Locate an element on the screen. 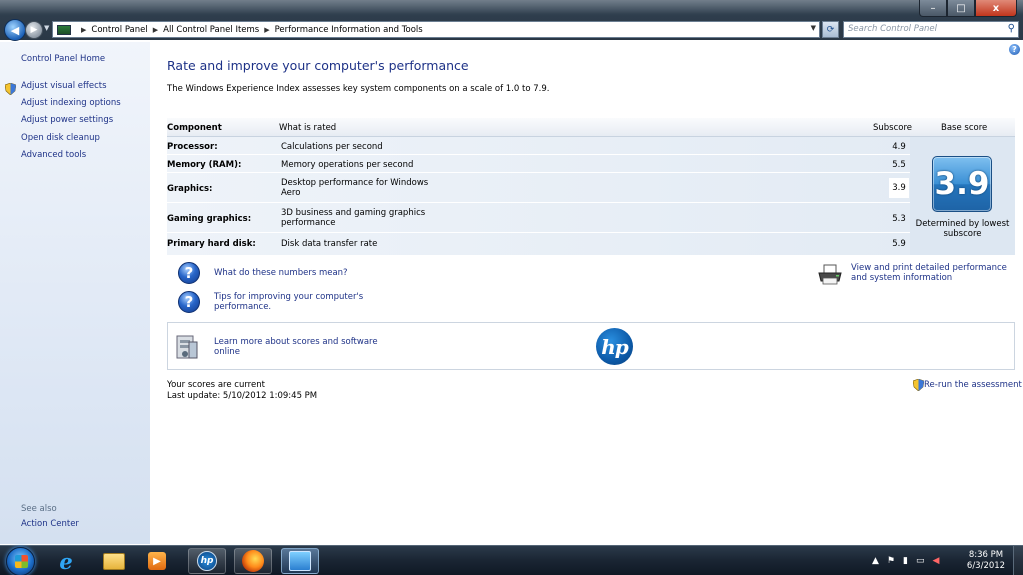 Image resolution: width=1023 pixels, height=575 pixels. breadcrumb-performance: Performance Information and Tools is located at coordinates (349, 30).